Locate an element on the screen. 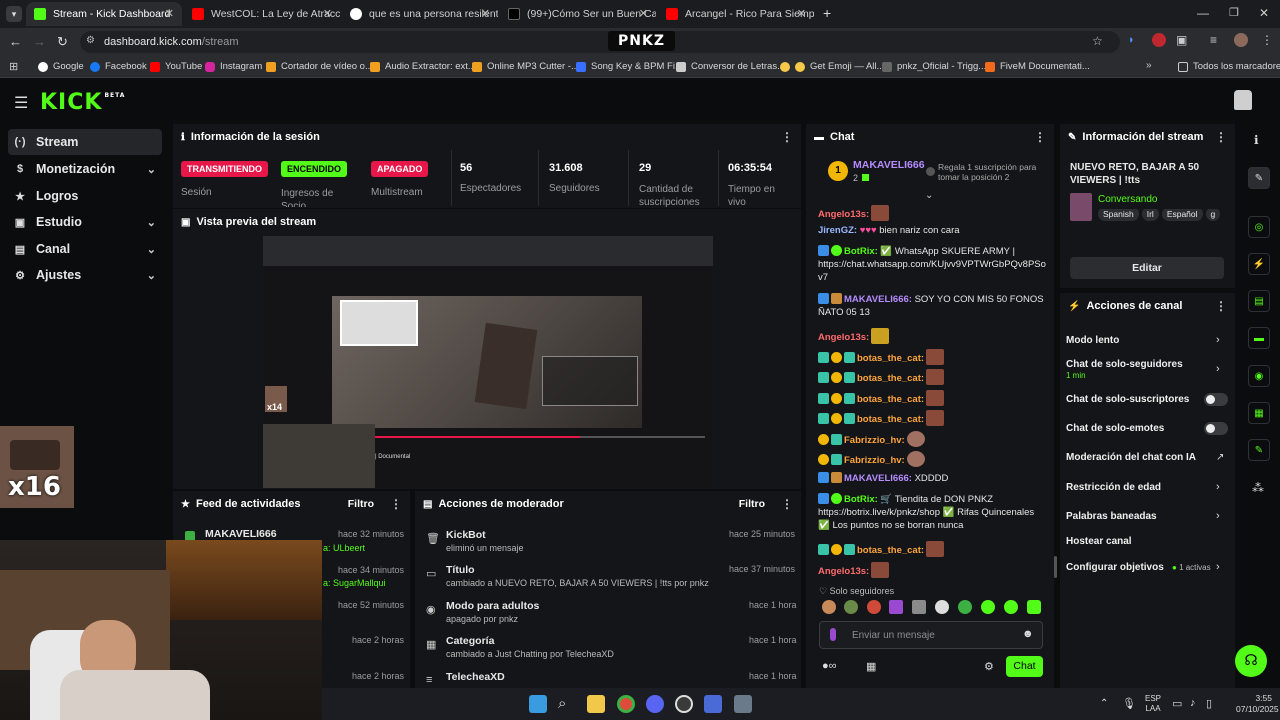 This screenshot has height=720, width=1280. action-banned-words: Palabras baneadas is located at coordinates (1111, 516).